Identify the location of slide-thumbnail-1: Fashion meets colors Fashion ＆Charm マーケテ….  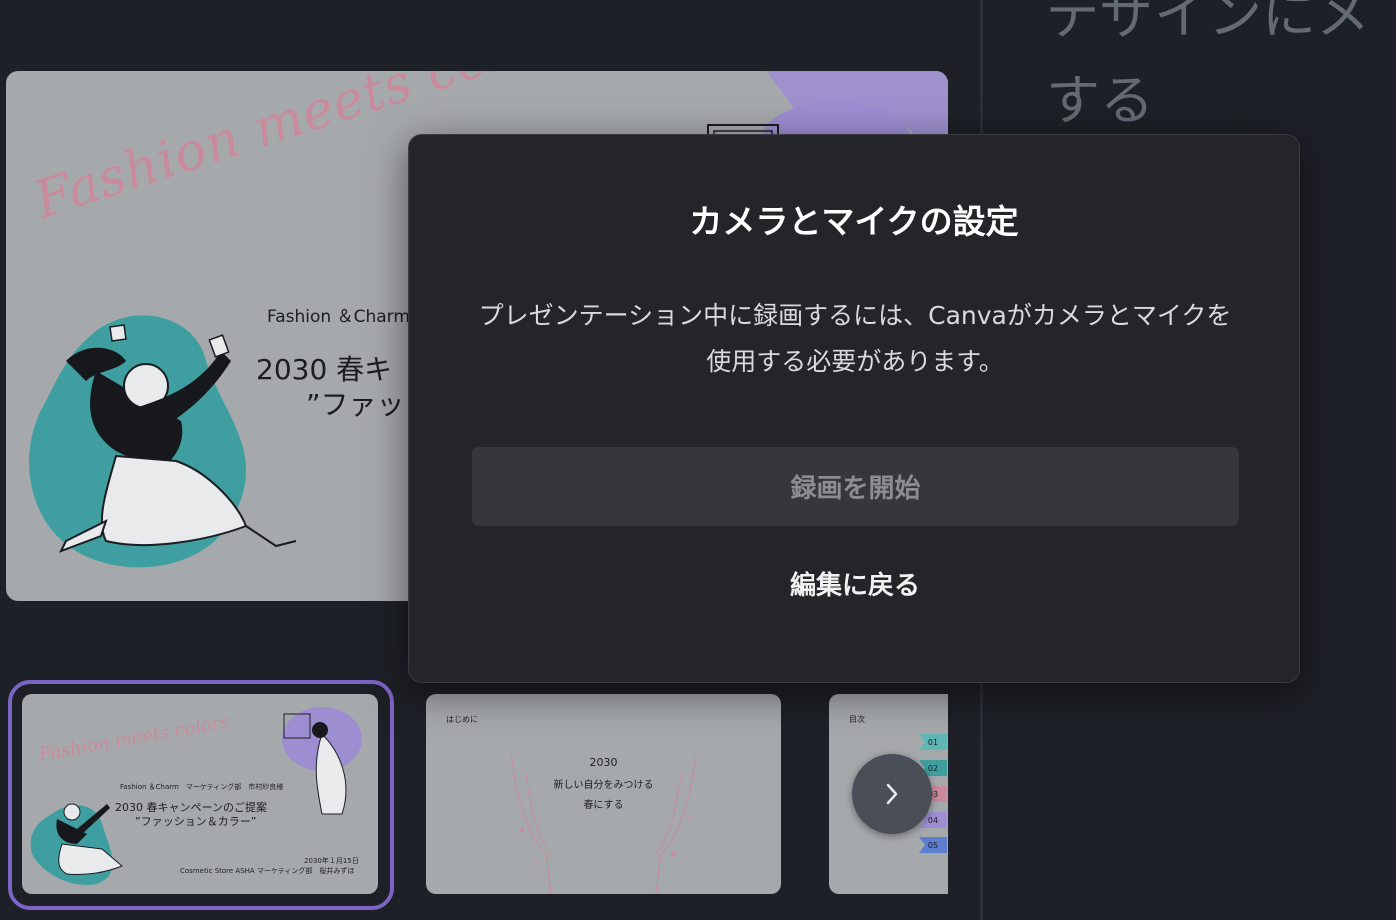
(200, 794).